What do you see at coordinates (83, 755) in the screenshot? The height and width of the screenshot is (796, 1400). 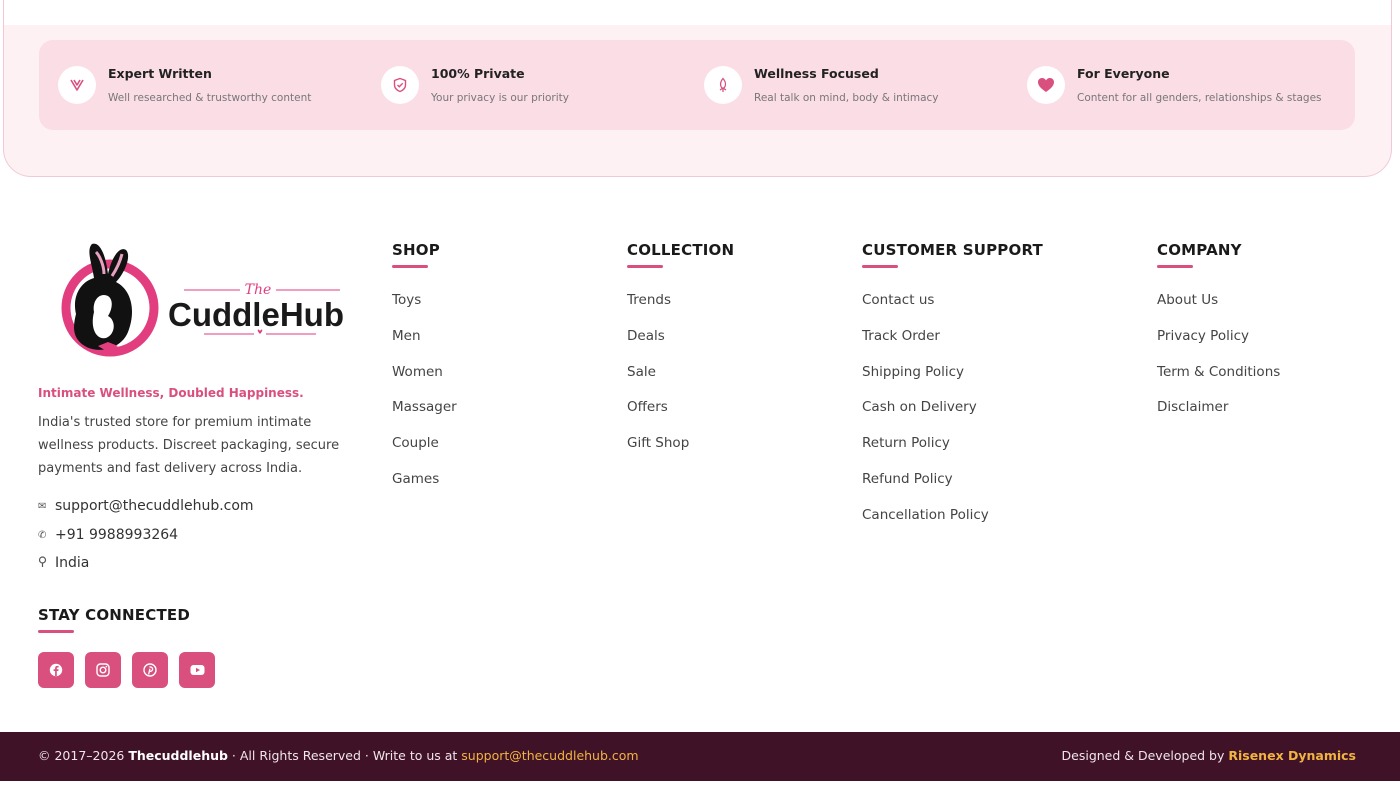 I see `copyright-prefix: © 2017–2026` at bounding box center [83, 755].